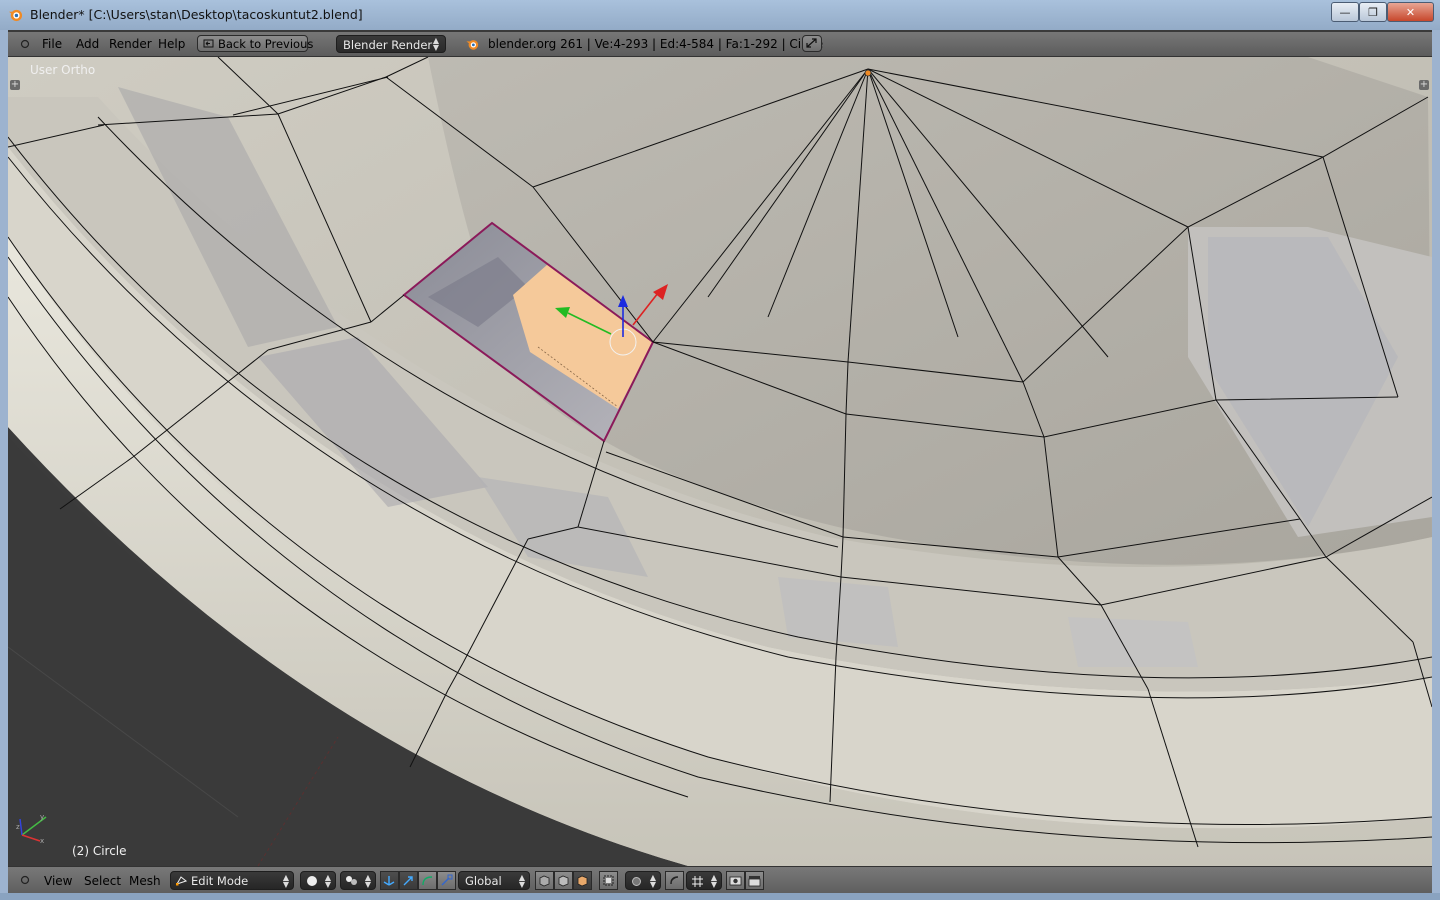 Image resolution: width=1440 pixels, height=900 pixels. Describe the element at coordinates (266, 44) in the screenshot. I see `back-to-previous-label: Back to Previous` at that location.